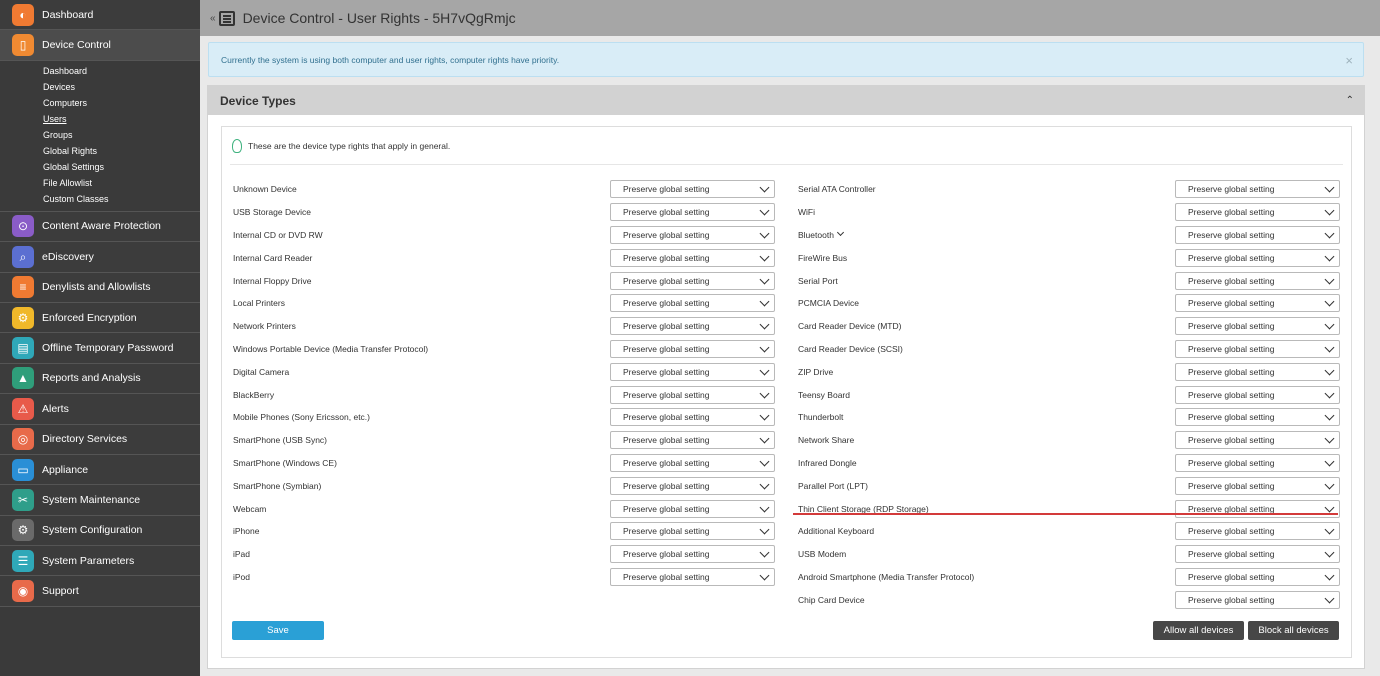 The width and height of the screenshot is (1380, 676). I want to click on sidebar-item-offline-temporary-password: ▤ Offline Temporary Password, so click(100, 348).